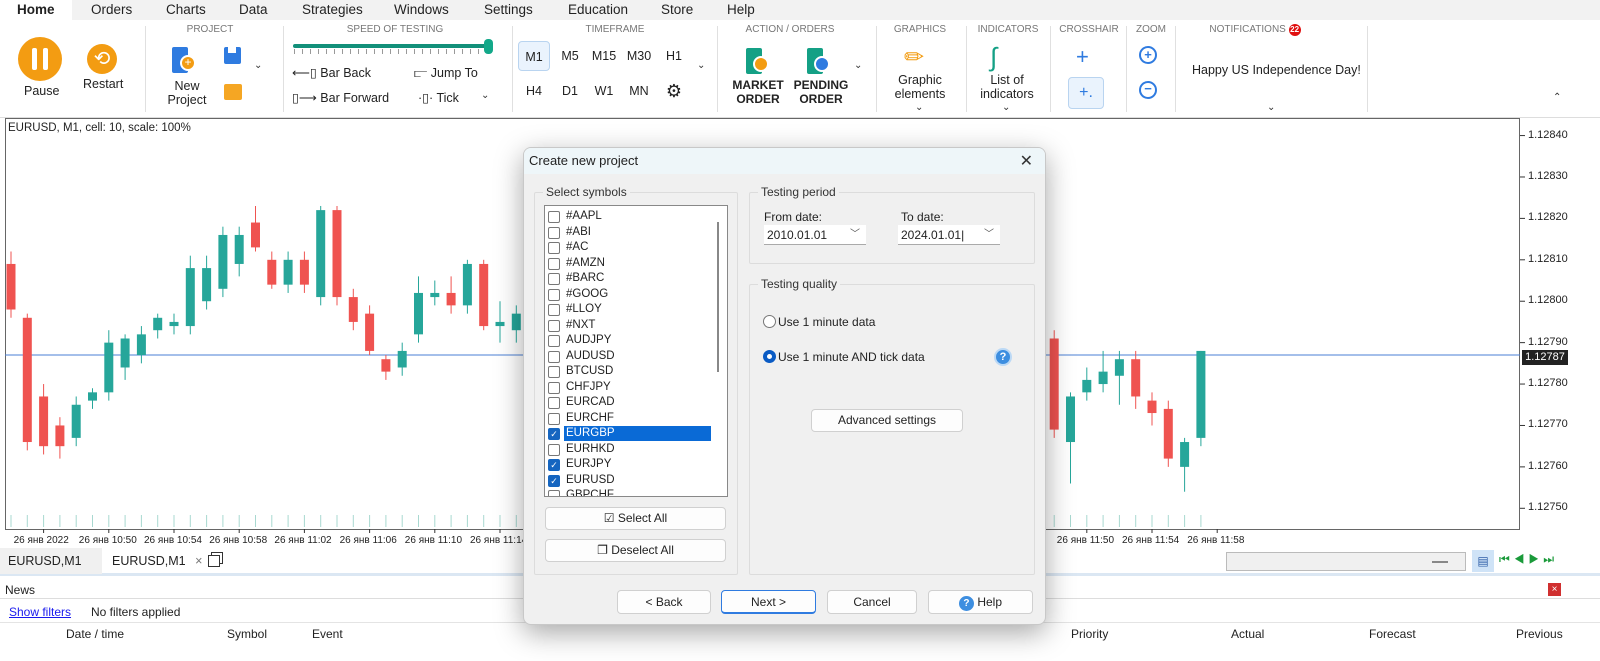  Describe the element at coordinates (136, 612) in the screenshot. I see `filters-status: No filters applied` at that location.